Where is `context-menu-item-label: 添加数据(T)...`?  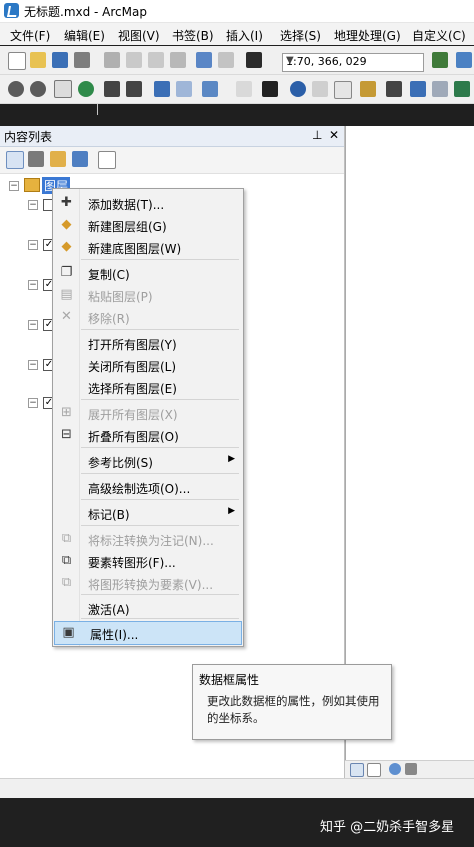 context-menu-item-label: 添加数据(T)... is located at coordinates (126, 205).